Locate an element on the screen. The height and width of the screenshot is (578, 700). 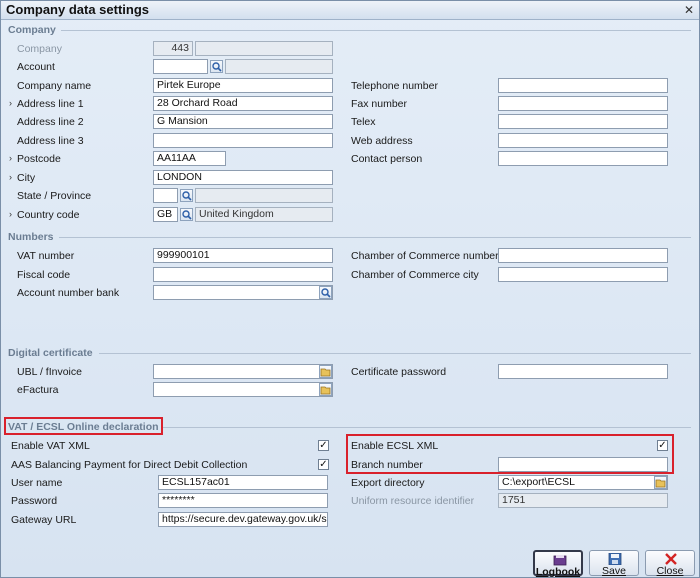
section-digital-certificate-header: Digital certificate is located at coordinates (50, 353).